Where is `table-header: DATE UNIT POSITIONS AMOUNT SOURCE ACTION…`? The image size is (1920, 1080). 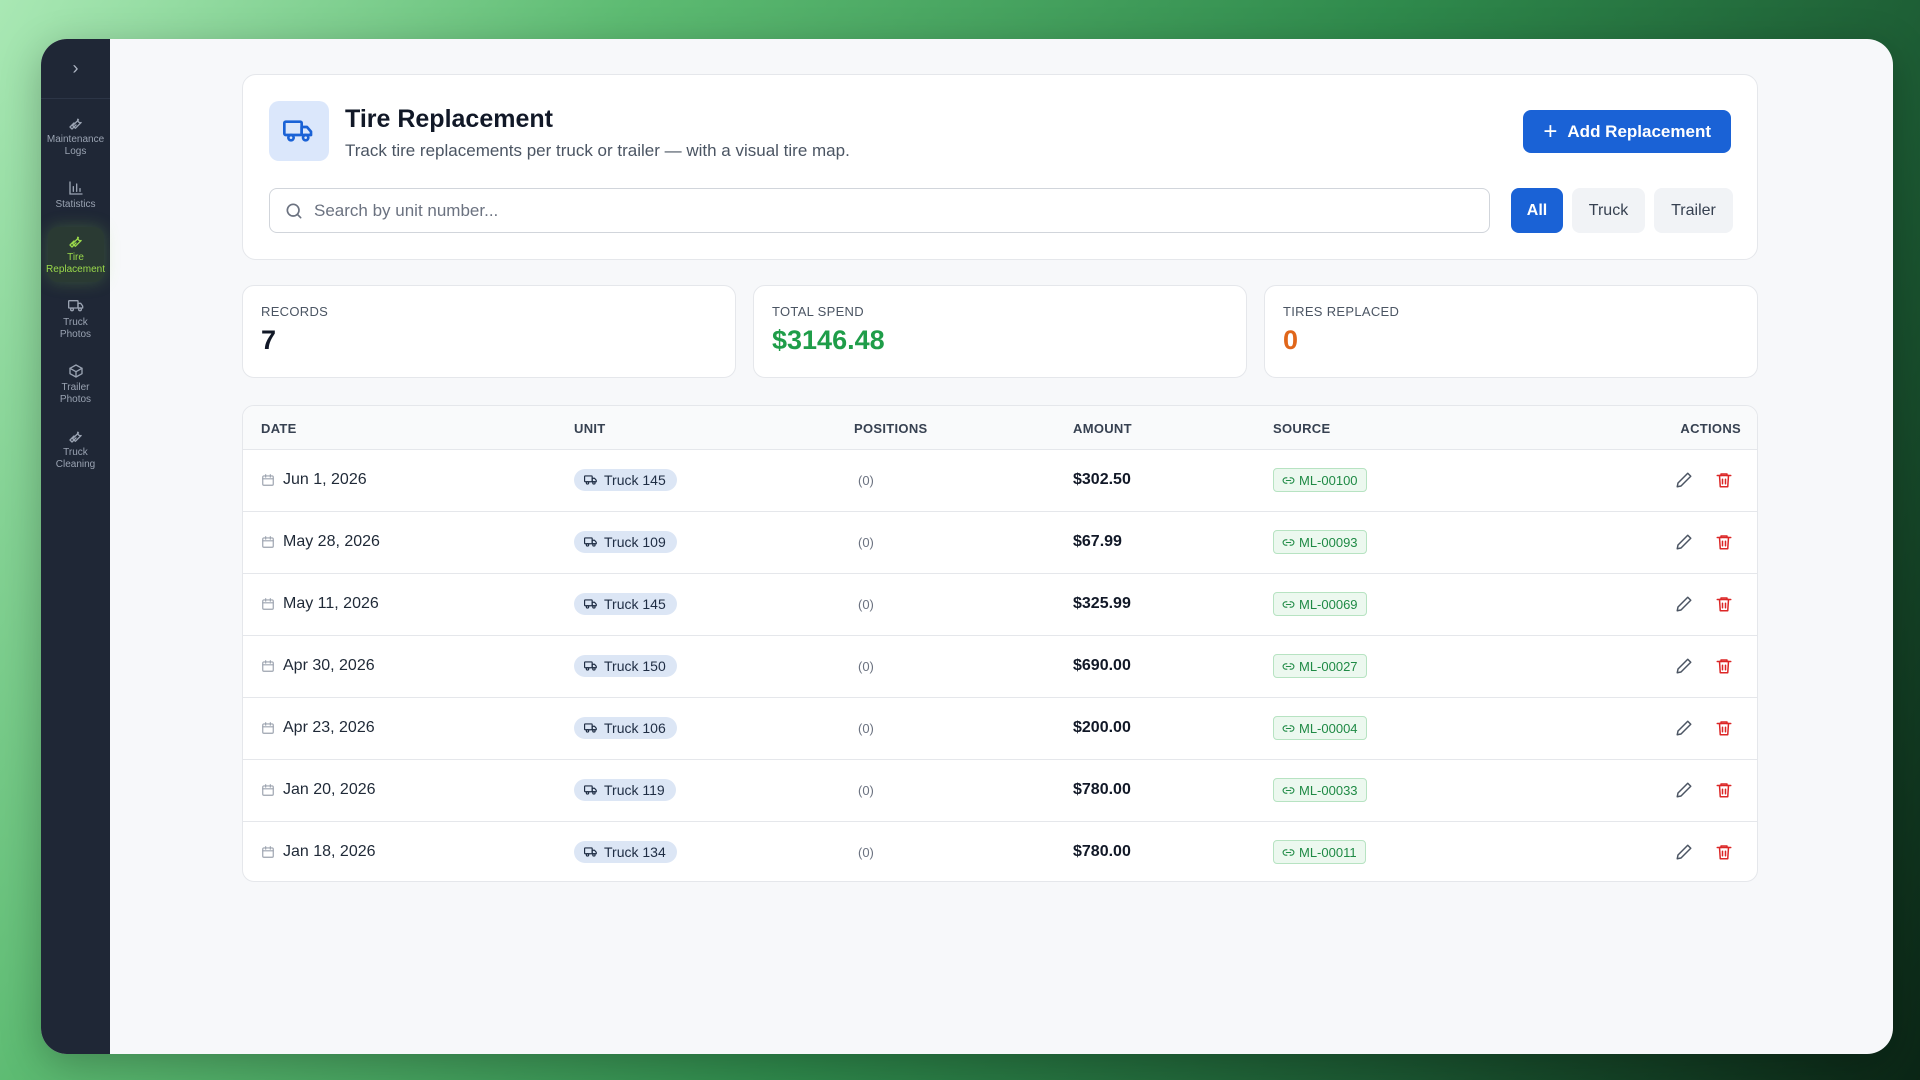
table-header: DATE UNIT POSITIONS AMOUNT SOURCE ACTION… is located at coordinates (1000, 428).